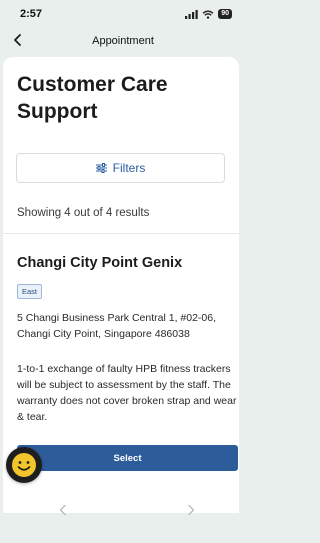 Image resolution: width=320 pixels, height=543 pixels. I want to click on results-count: Showing 4 out of 4 results, so click(83, 213).